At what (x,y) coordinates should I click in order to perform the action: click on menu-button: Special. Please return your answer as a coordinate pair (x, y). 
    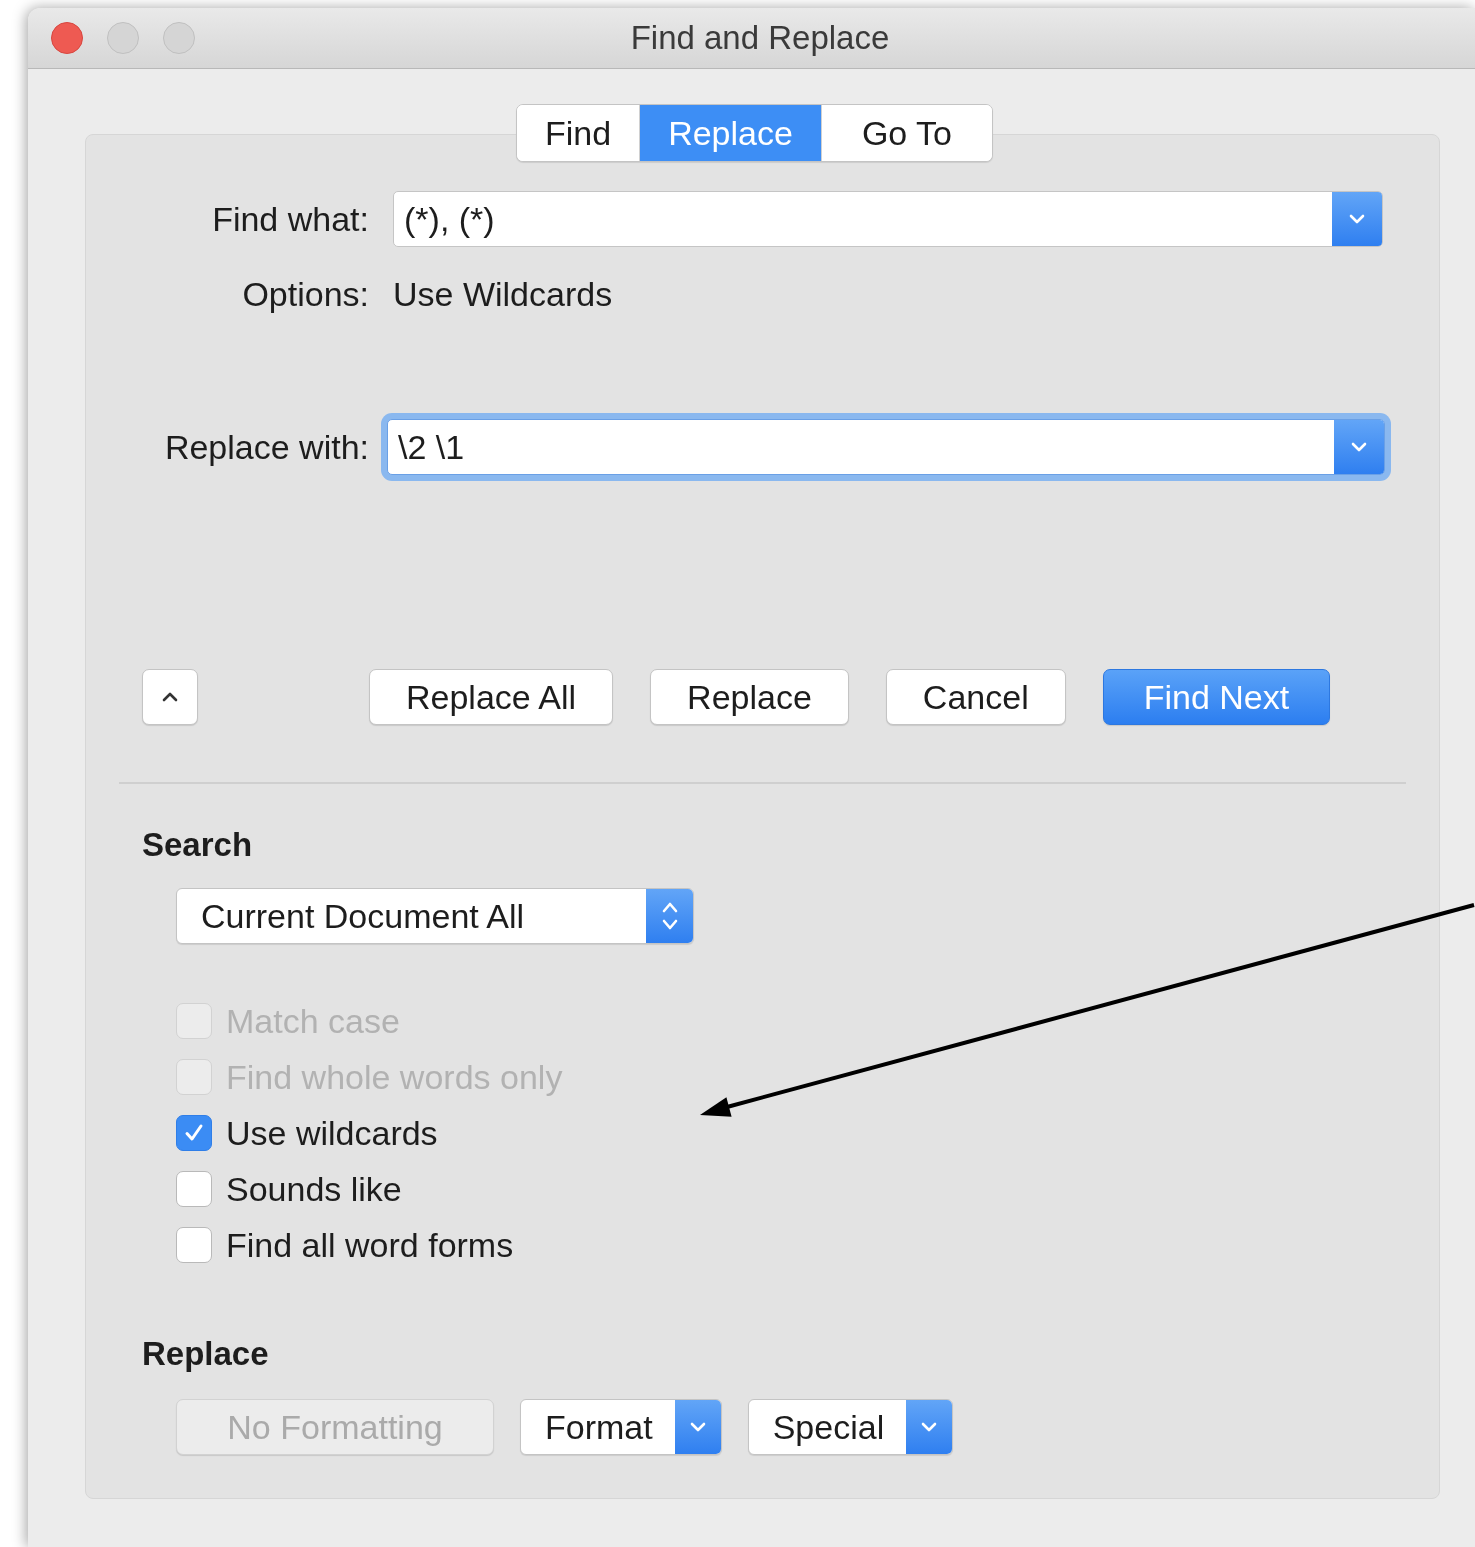
    Looking at the image, I should click on (850, 1427).